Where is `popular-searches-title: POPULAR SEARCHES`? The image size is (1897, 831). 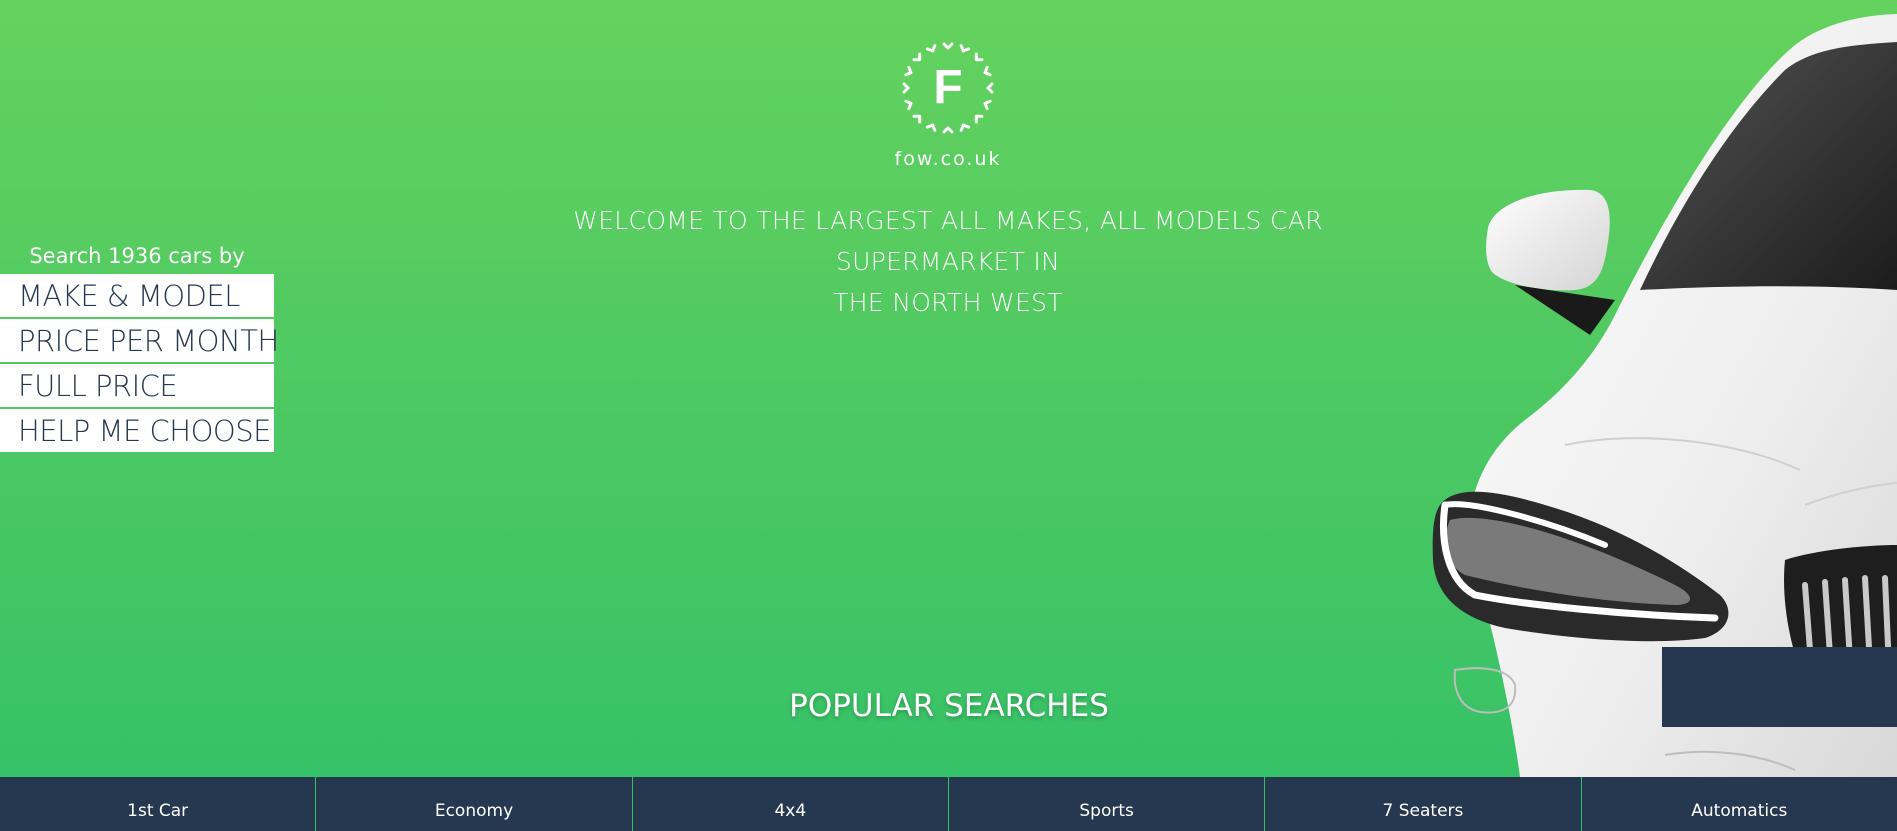
popular-searches-title: POPULAR SEARCHES is located at coordinates (949, 706).